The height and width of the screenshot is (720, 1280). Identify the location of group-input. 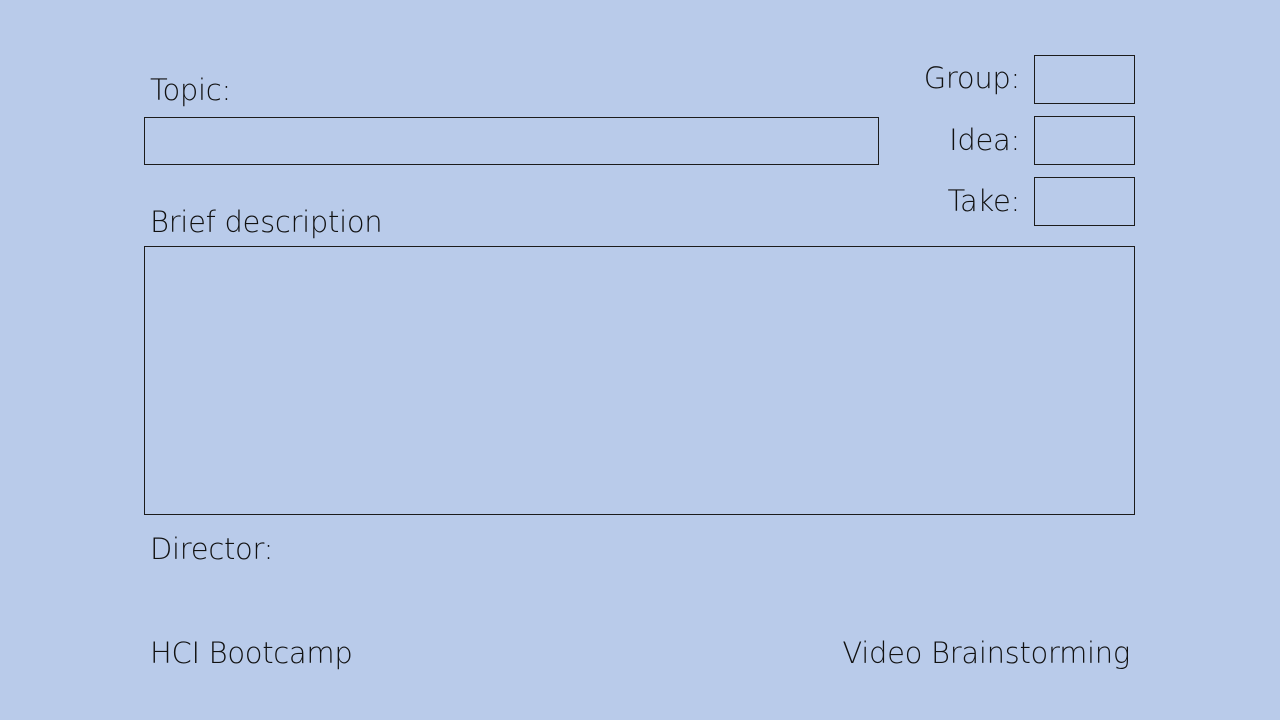
(1084, 79).